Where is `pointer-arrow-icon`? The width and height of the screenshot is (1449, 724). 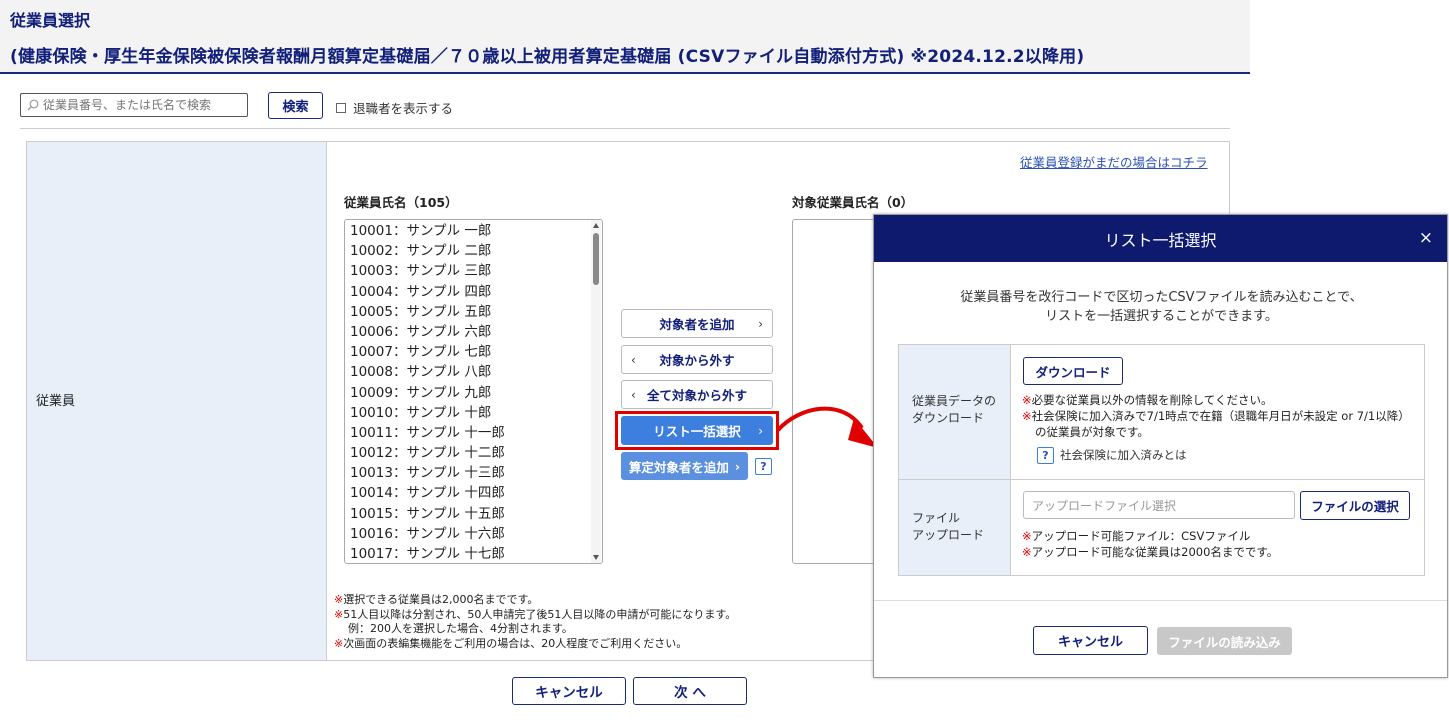
pointer-arrow-icon is located at coordinates (827, 427).